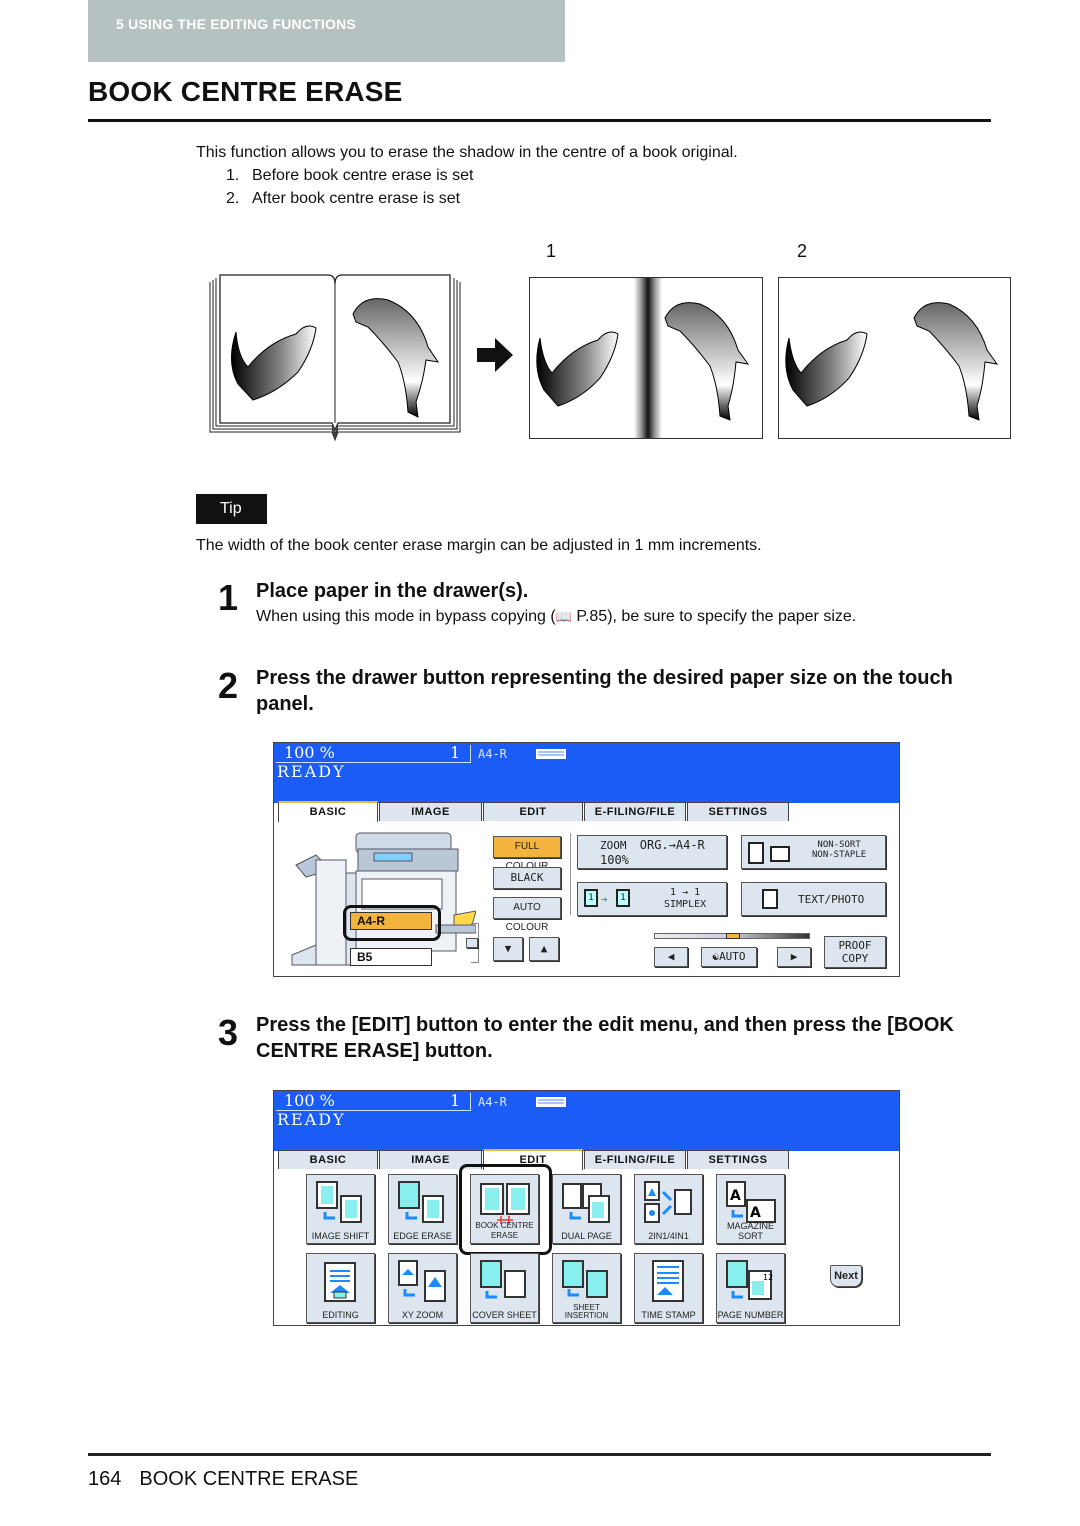 This screenshot has height=1526, width=1080. What do you see at coordinates (527, 878) in the screenshot?
I see `black-button: BLACK` at bounding box center [527, 878].